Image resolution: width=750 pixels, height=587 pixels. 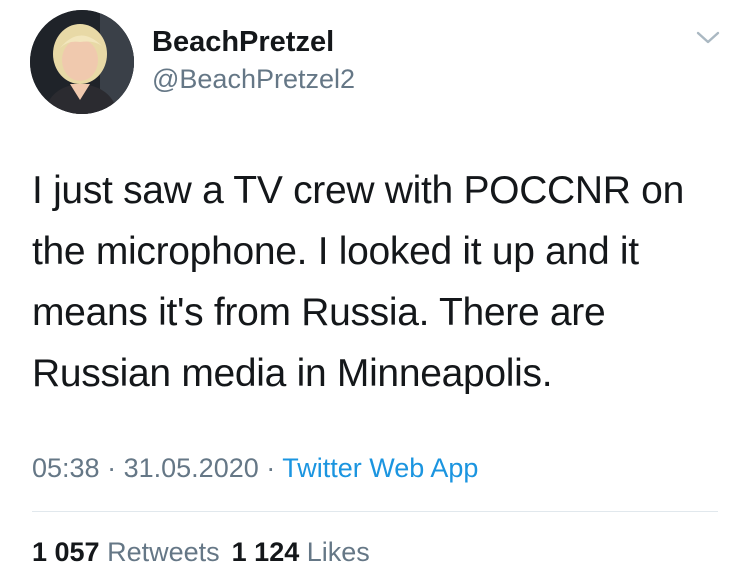 I want to click on likes-label: Likes, so click(x=338, y=552).